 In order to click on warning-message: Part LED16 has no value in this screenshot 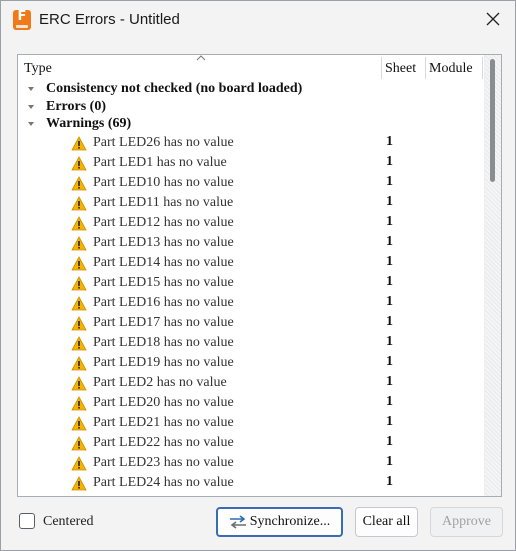, I will do `click(163, 302)`.